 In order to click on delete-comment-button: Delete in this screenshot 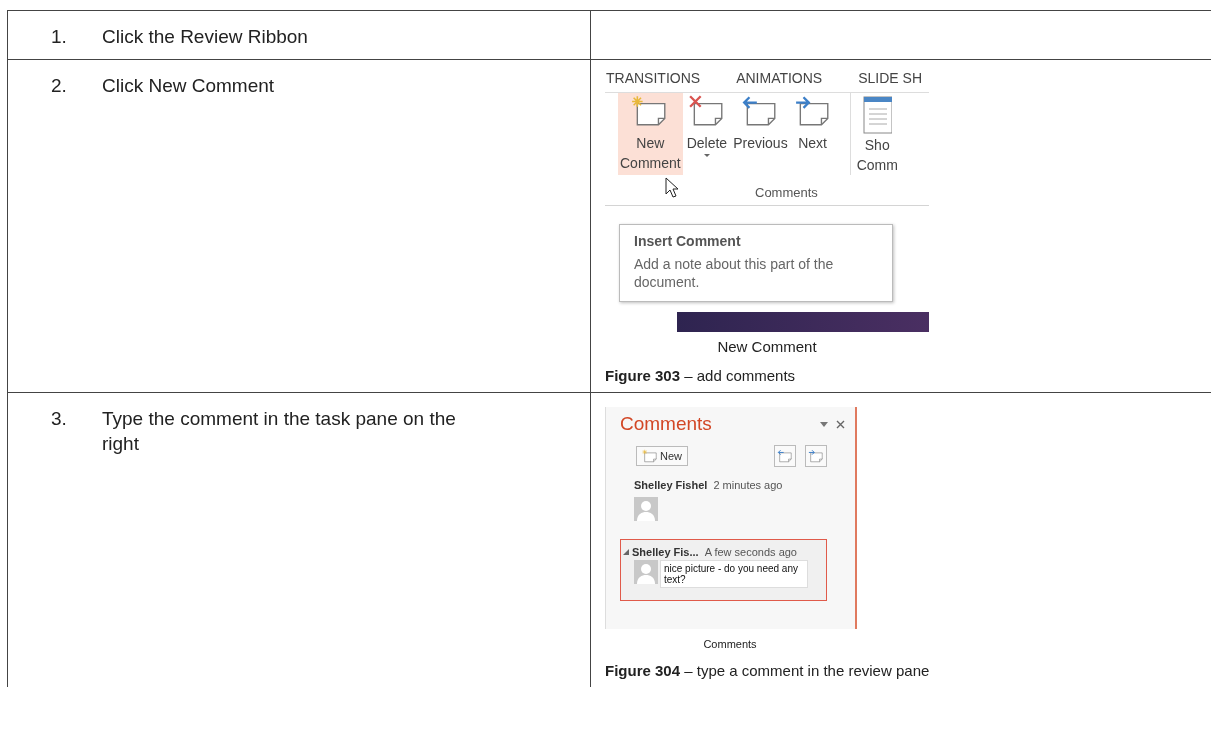, I will do `click(707, 134)`.